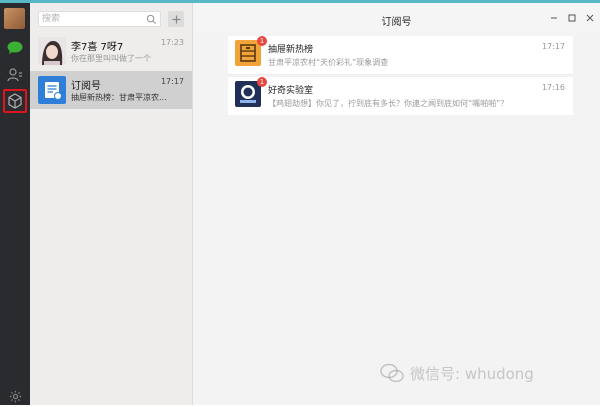 The height and width of the screenshot is (407, 600). Describe the element at coordinates (172, 42) in the screenshot. I see `chat-time: 17:23` at that location.